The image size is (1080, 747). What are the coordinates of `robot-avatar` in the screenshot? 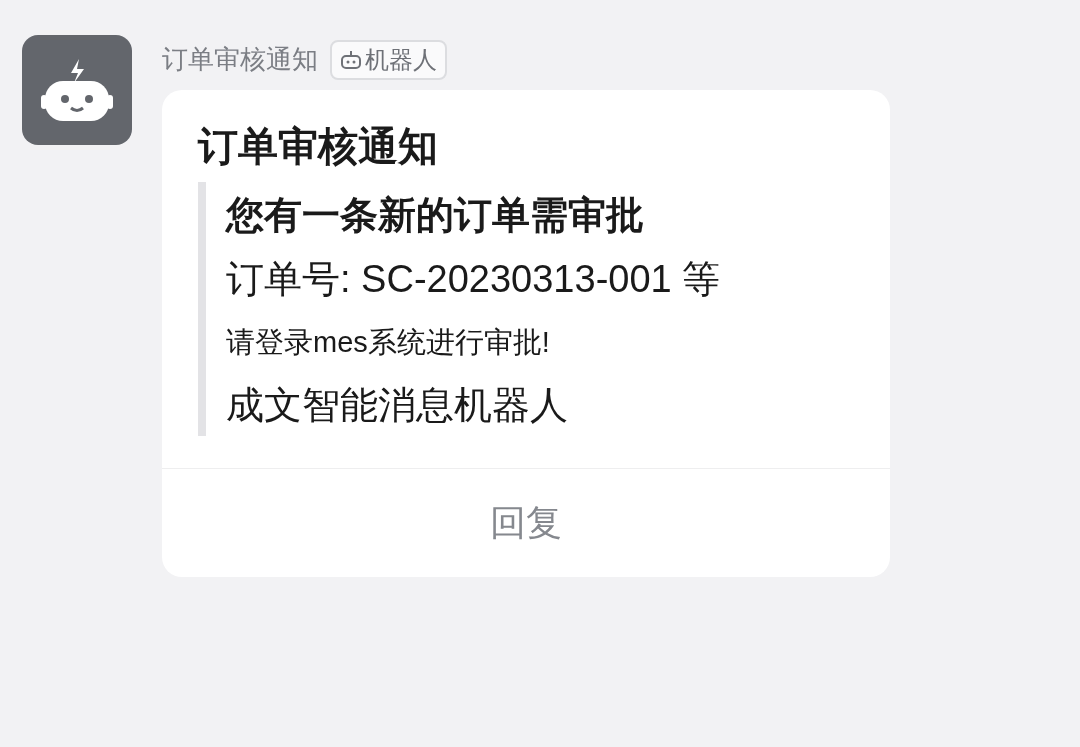 It's located at (77, 90).